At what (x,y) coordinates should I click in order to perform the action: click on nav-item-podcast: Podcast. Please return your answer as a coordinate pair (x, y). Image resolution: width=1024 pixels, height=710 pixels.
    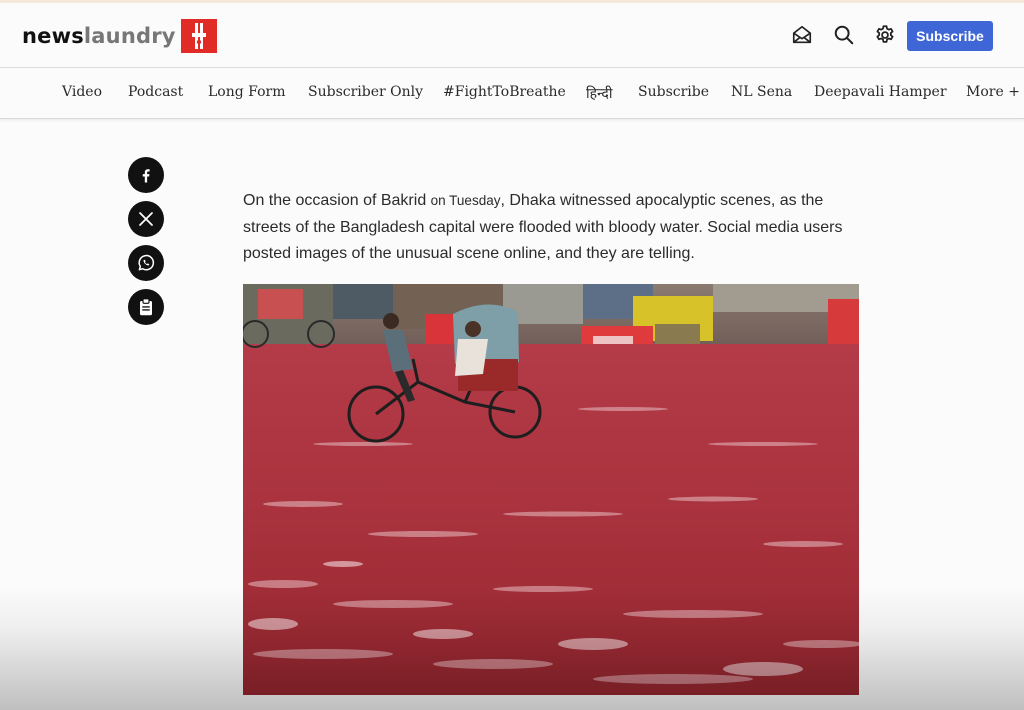
    Looking at the image, I should click on (155, 92).